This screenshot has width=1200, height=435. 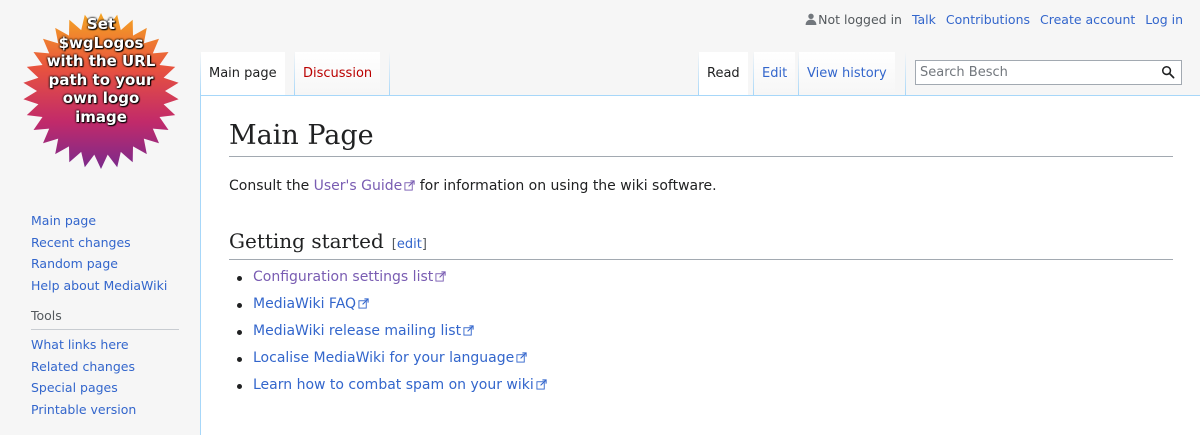 I want to click on page-title: Main Page, so click(x=701, y=136).